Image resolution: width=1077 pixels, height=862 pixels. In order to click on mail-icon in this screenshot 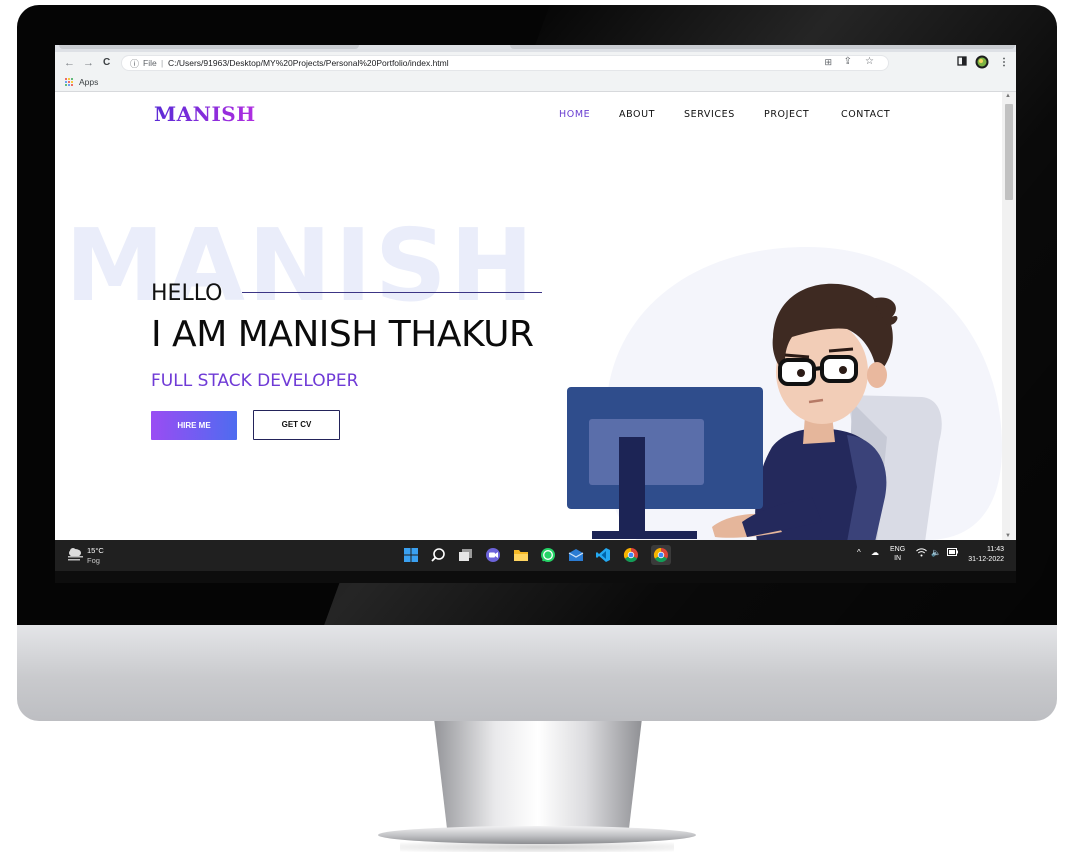, I will do `click(576, 555)`.